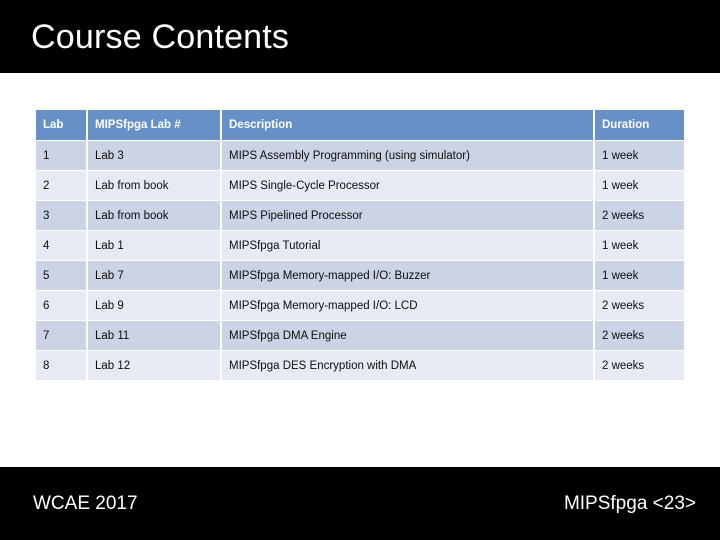 The image size is (720, 540). I want to click on cell-mipsfpga-lab: Lab 3, so click(155, 156).